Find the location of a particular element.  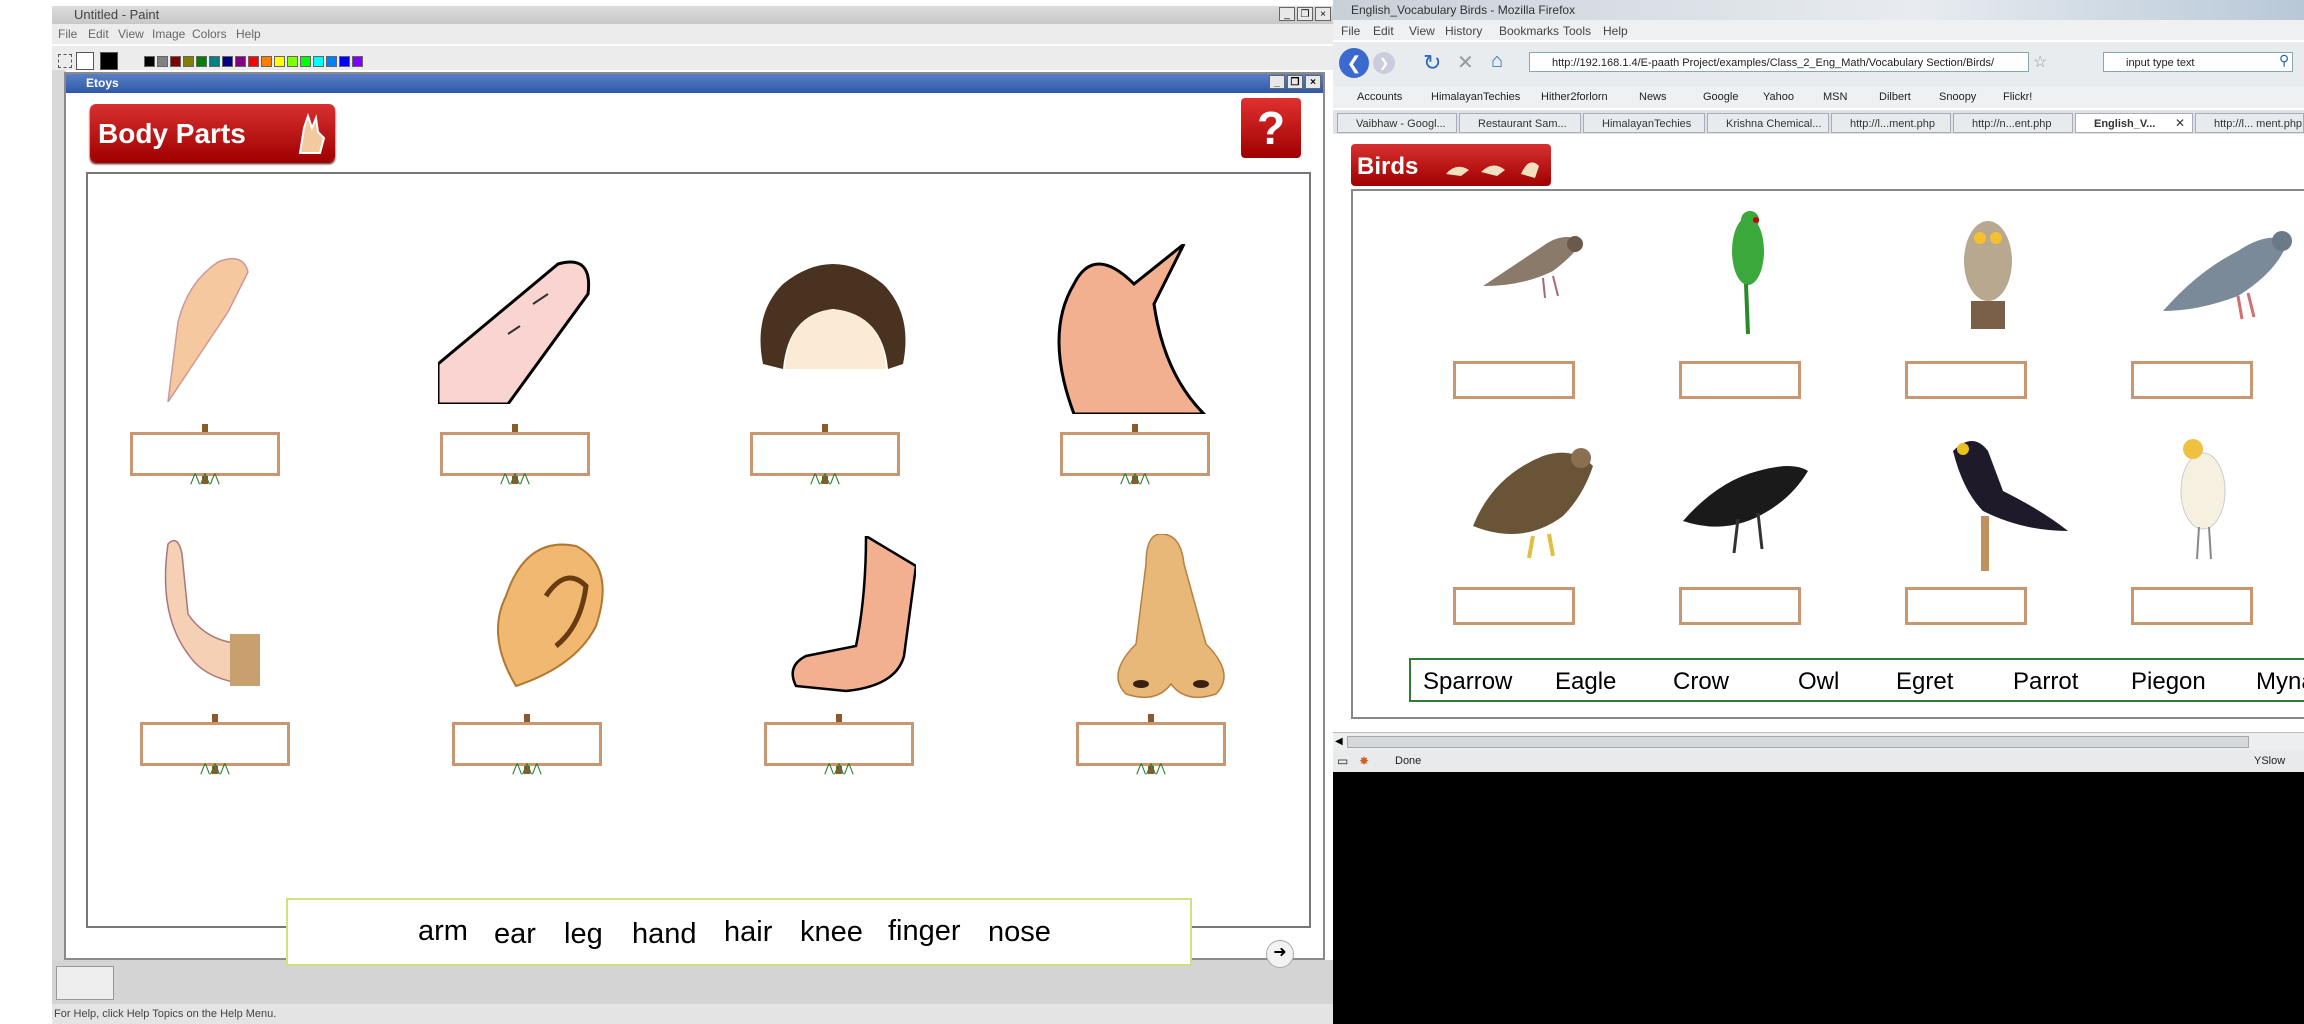

menu-view: View is located at coordinates (131, 34).